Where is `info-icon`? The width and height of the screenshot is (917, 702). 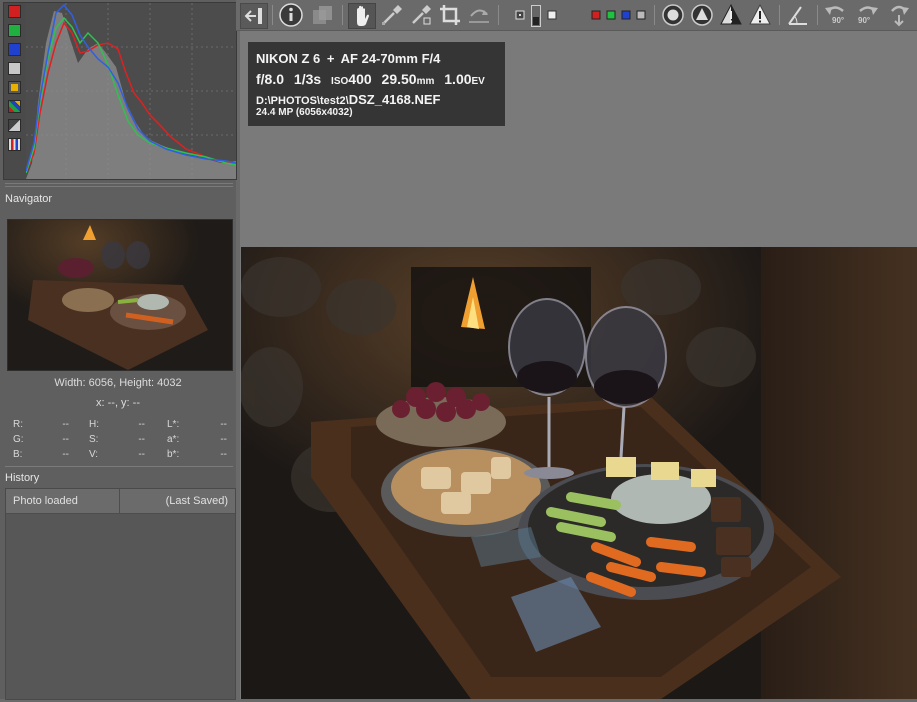 info-icon is located at coordinates (291, 15).